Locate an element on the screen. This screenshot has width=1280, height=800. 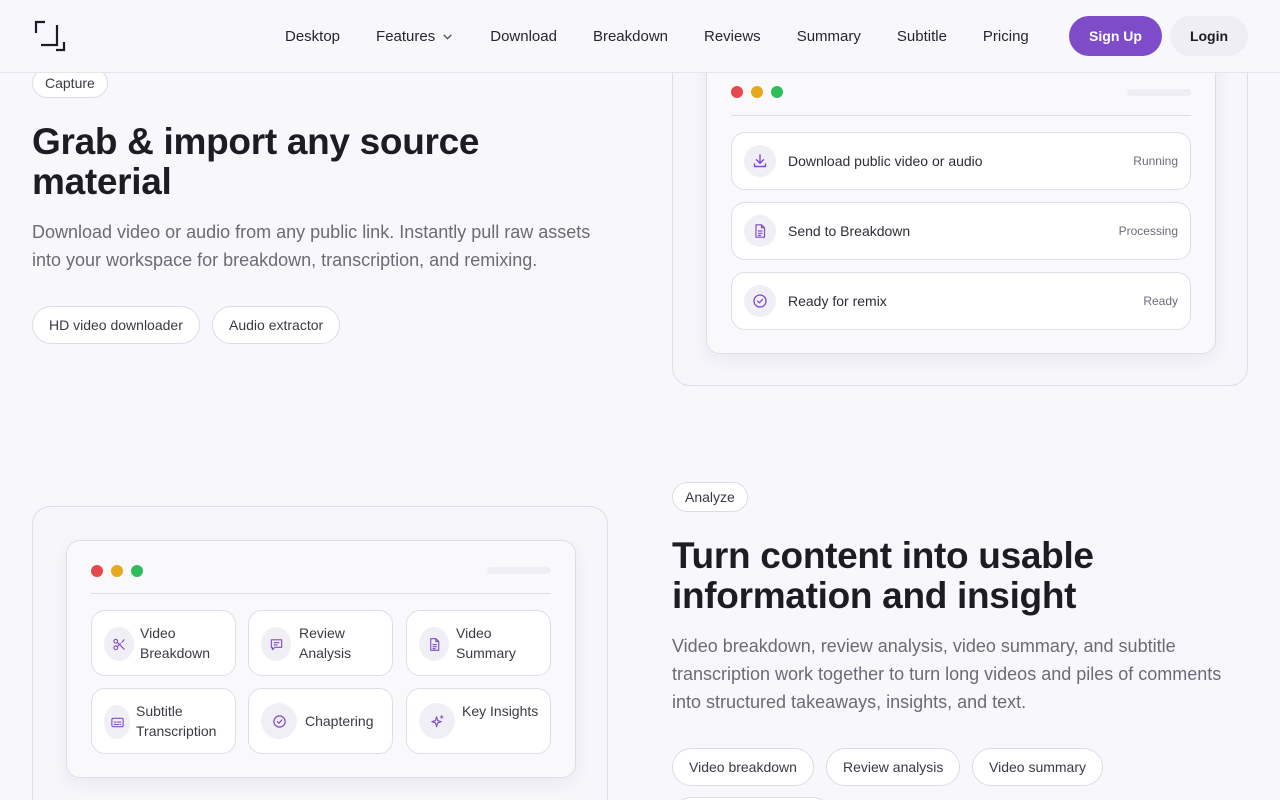
step-label: Send to Breakdown is located at coordinates (849, 231).